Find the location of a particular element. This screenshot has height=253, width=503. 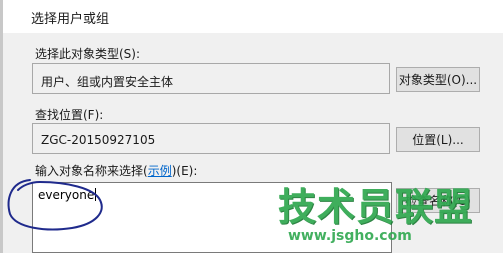

object-type-label: 选择此对象类型(S): is located at coordinates (88, 54).